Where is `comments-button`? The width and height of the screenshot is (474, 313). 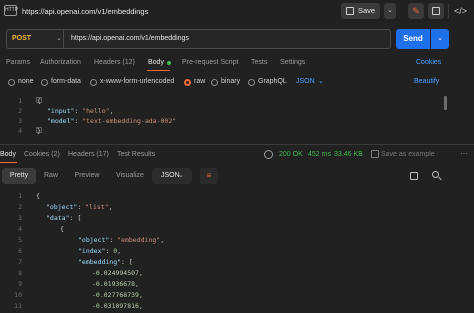 comments-button is located at coordinates (436, 11).